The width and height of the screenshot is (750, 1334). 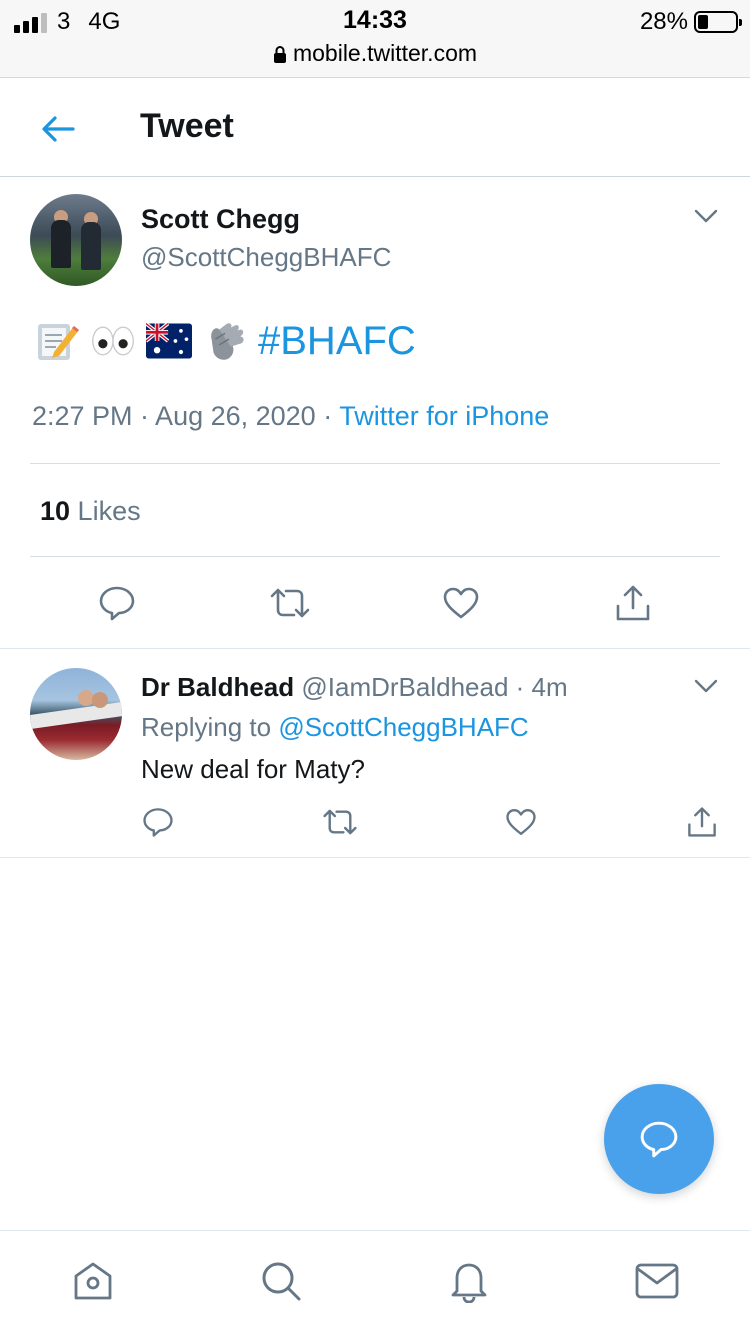 I want to click on clapping-hands-icon, so click(x=225, y=341).